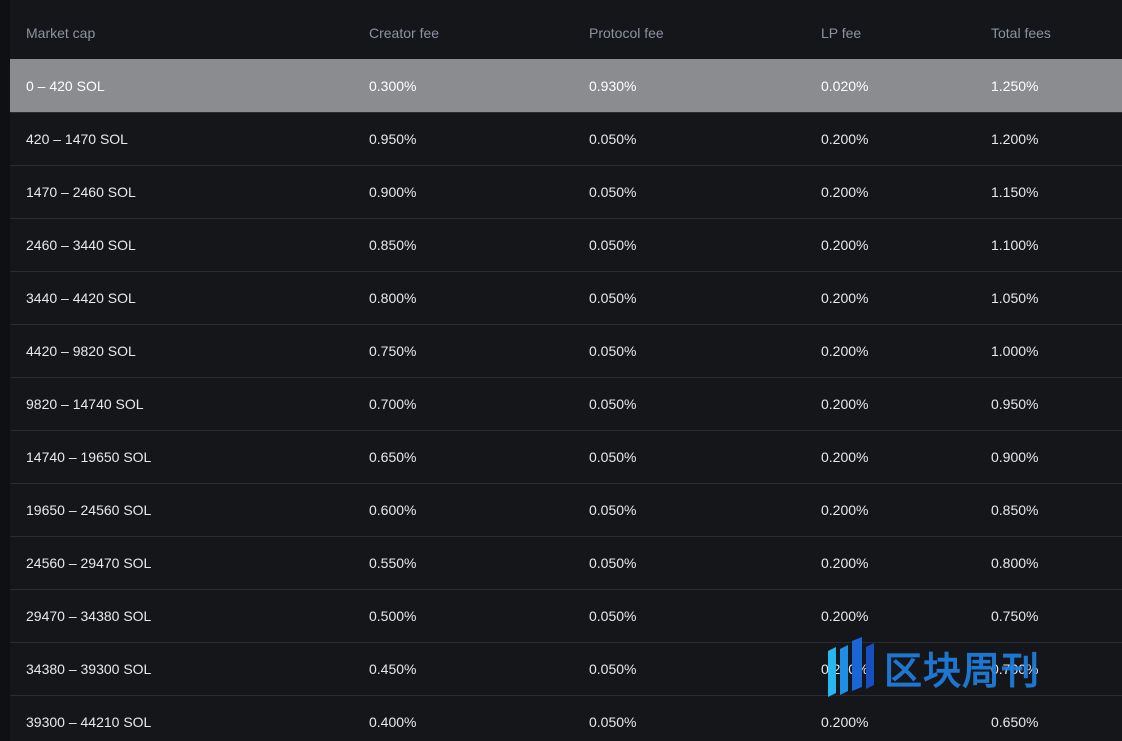 This screenshot has height=741, width=1122. What do you see at coordinates (1048, 510) in the screenshot?
I see `cell-total-fees: 0.850%` at bounding box center [1048, 510].